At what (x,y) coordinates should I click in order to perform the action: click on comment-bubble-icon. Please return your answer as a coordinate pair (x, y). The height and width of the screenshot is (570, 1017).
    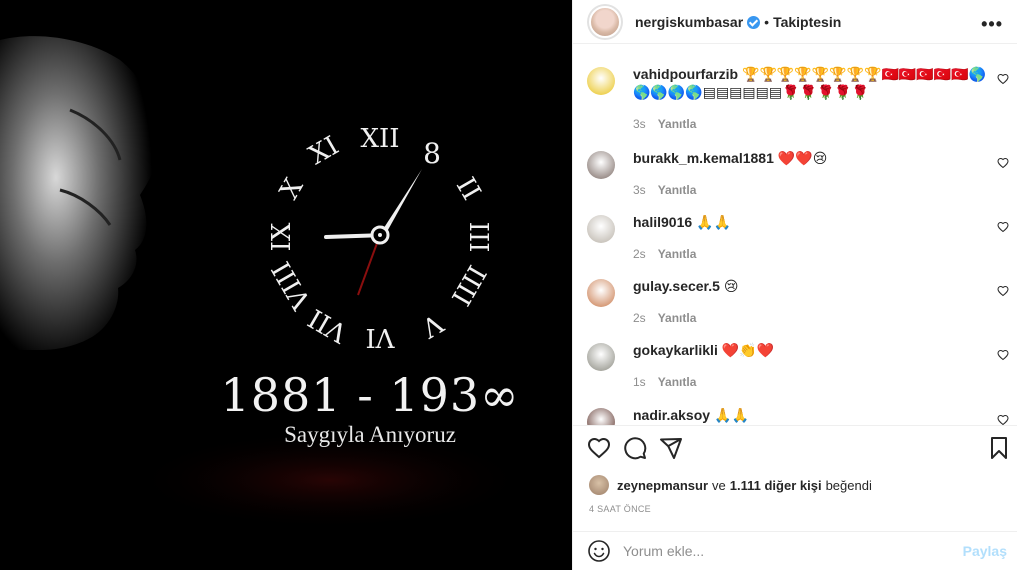
    Looking at the image, I should click on (635, 448).